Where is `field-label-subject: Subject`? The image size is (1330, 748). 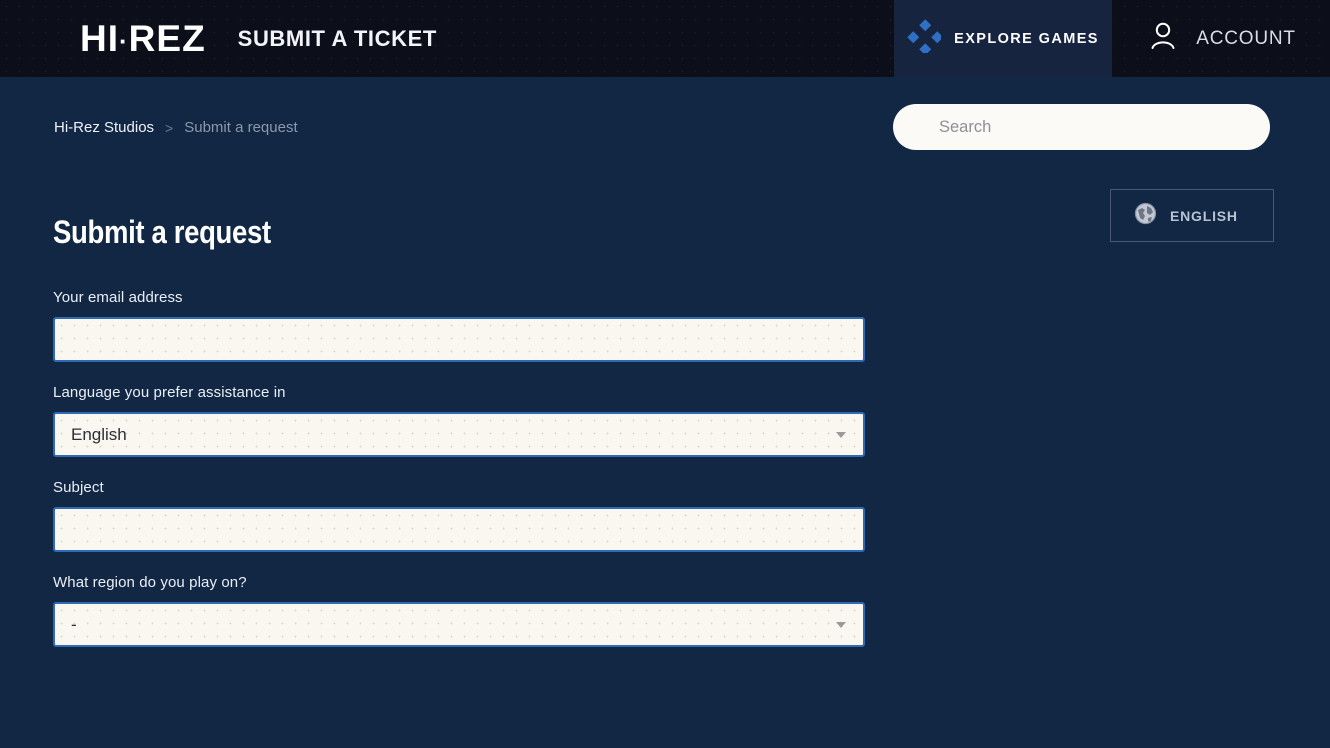 field-label-subject: Subject is located at coordinates (78, 487).